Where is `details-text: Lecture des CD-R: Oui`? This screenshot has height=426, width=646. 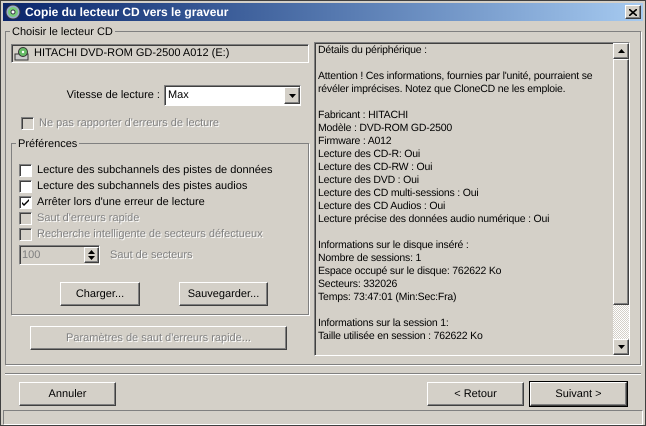
details-text: Lecture des CD-R: Oui is located at coordinates (370, 154).